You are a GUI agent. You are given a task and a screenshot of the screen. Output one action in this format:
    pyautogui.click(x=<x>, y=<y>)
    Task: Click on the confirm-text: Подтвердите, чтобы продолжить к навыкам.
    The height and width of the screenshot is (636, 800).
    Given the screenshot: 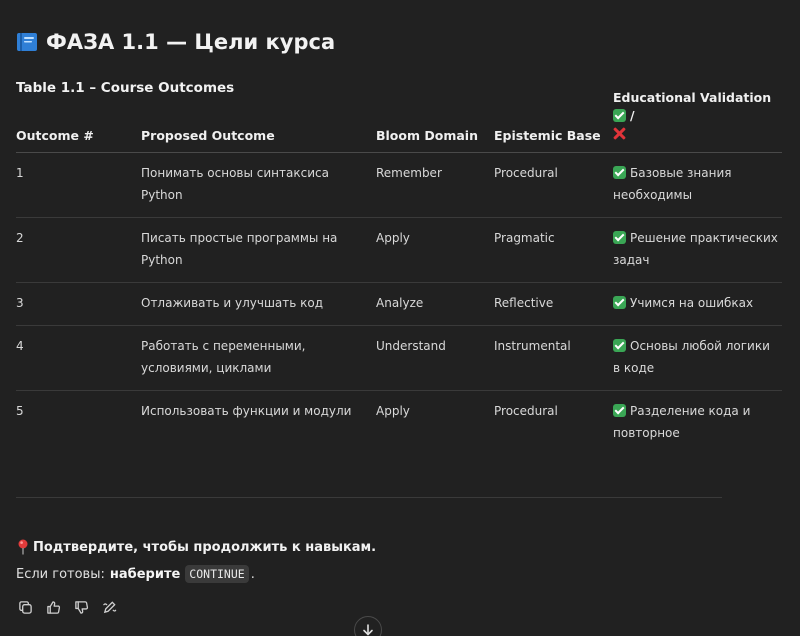 What is the action you would take?
    pyautogui.click(x=196, y=547)
    